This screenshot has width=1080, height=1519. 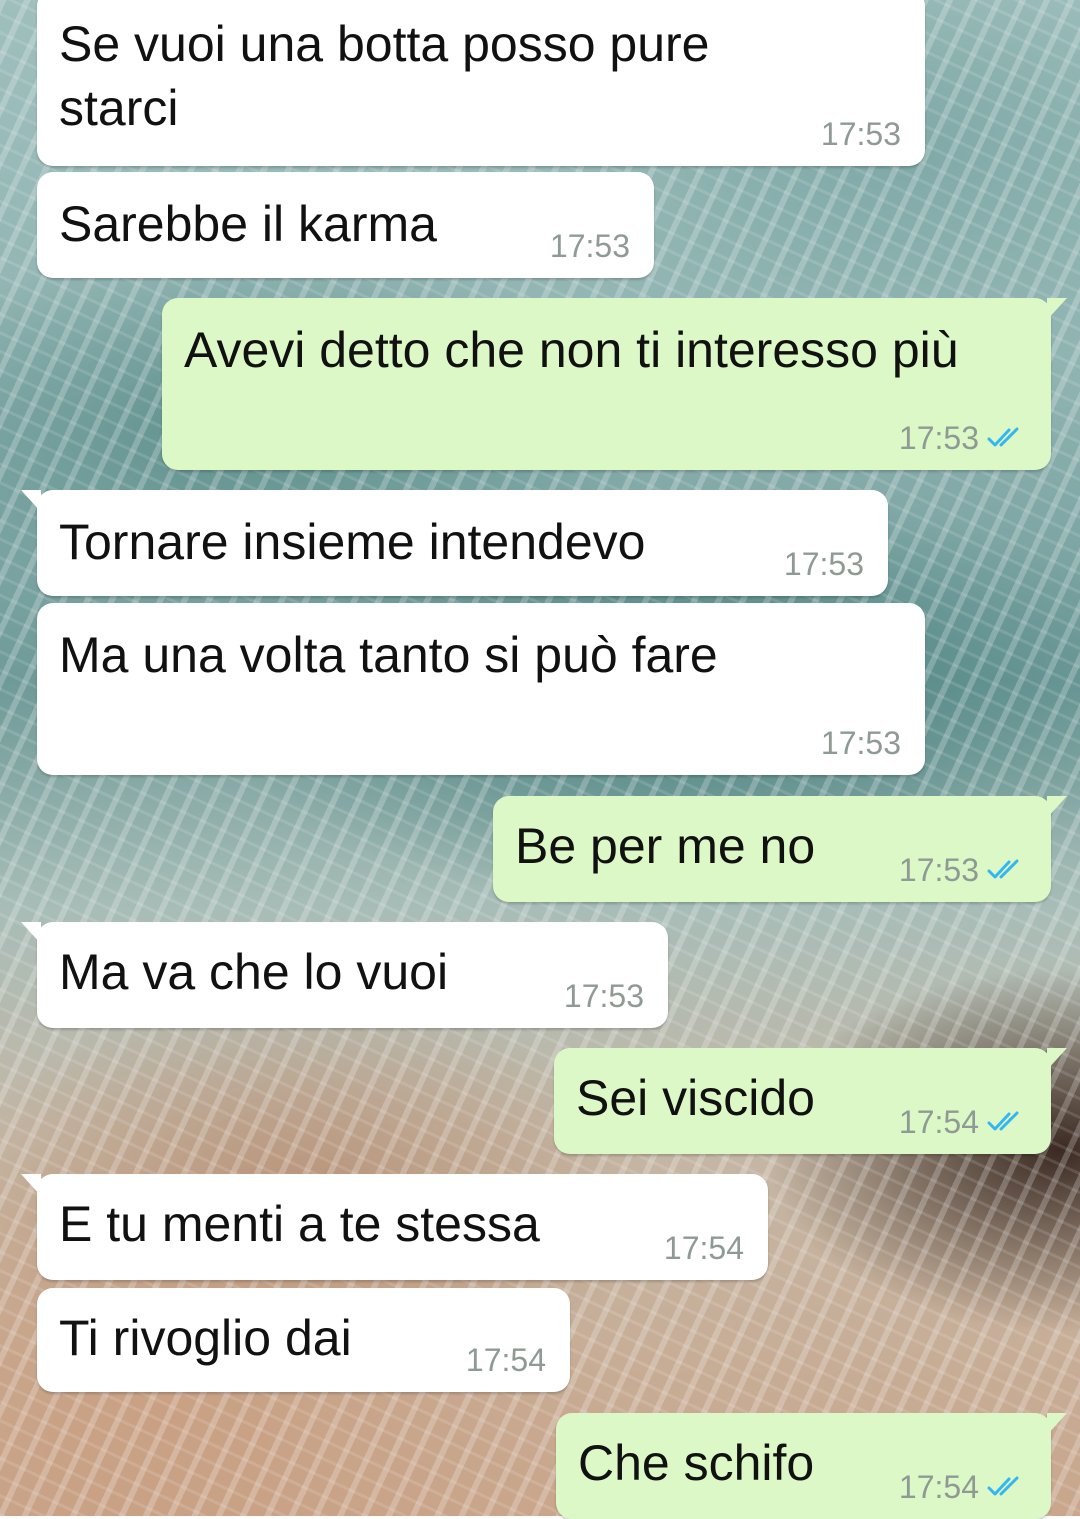 I want to click on message-bubble-incoming: Ma va che lo vuoi 17:53, so click(x=344, y=975).